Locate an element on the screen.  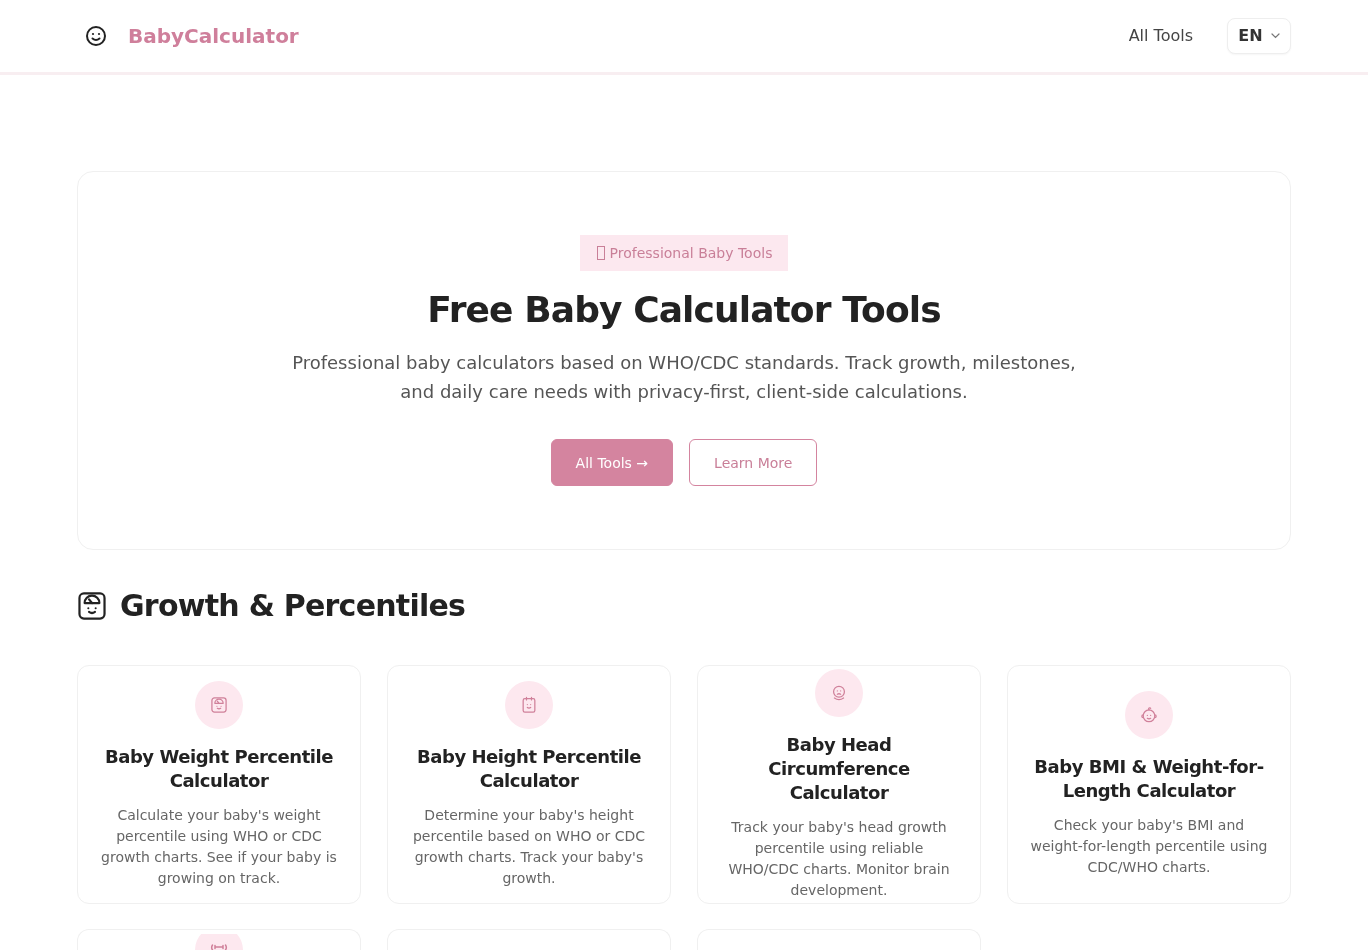
hero-title: Free Baby Calculator Tools is located at coordinates (684, 310).